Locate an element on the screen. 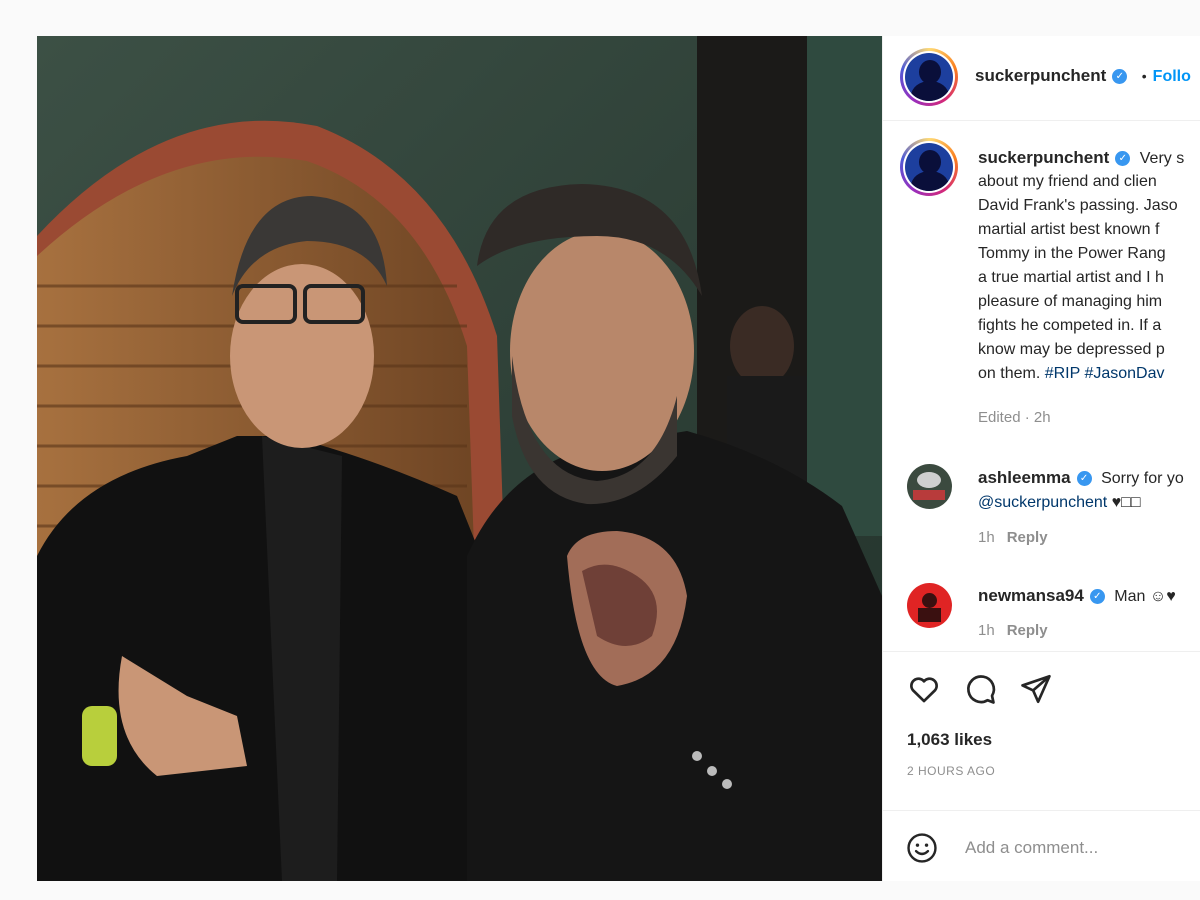  comment-text: ♥□□ is located at coordinates (1124, 502).